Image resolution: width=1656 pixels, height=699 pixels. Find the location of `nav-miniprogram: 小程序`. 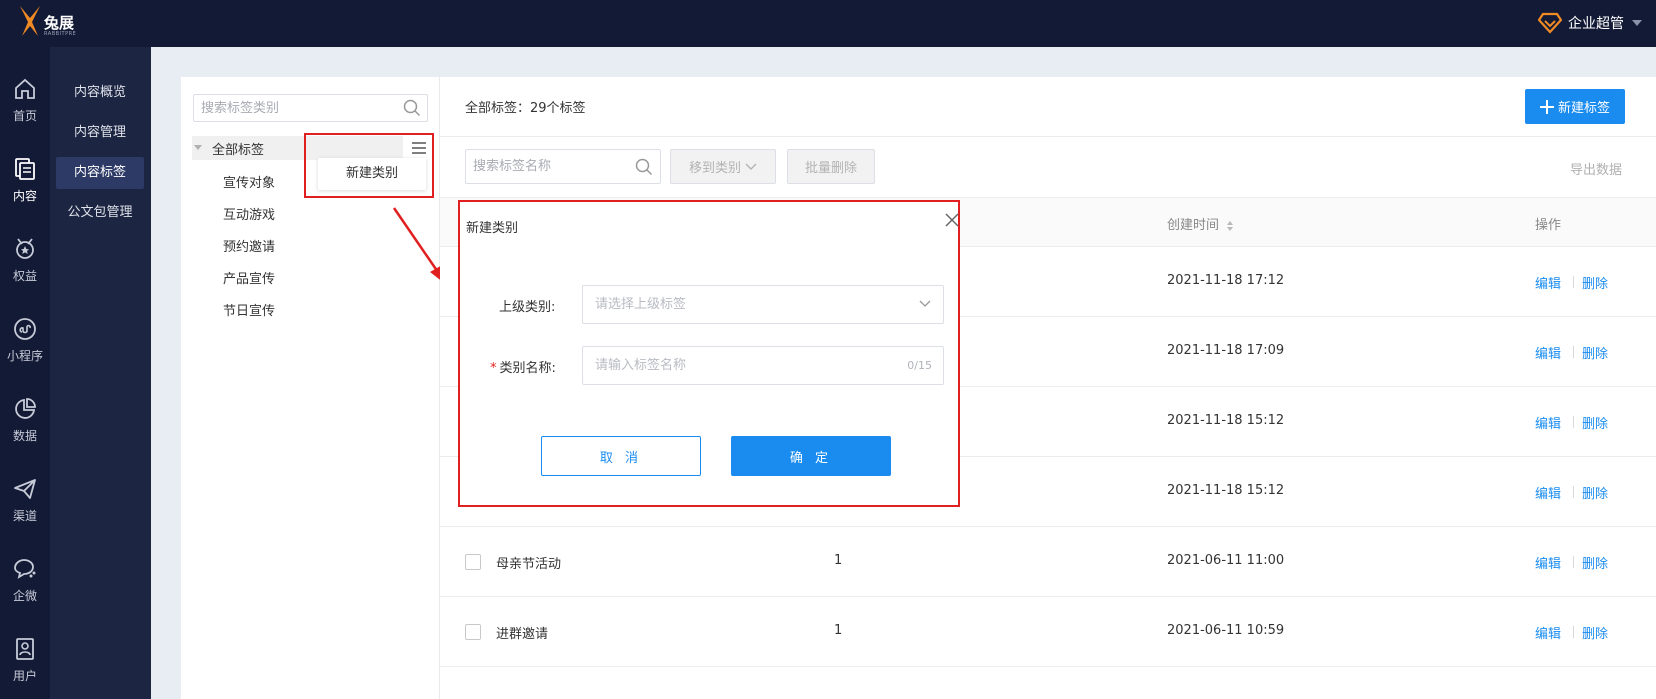

nav-miniprogram: 小程序 is located at coordinates (25, 348).